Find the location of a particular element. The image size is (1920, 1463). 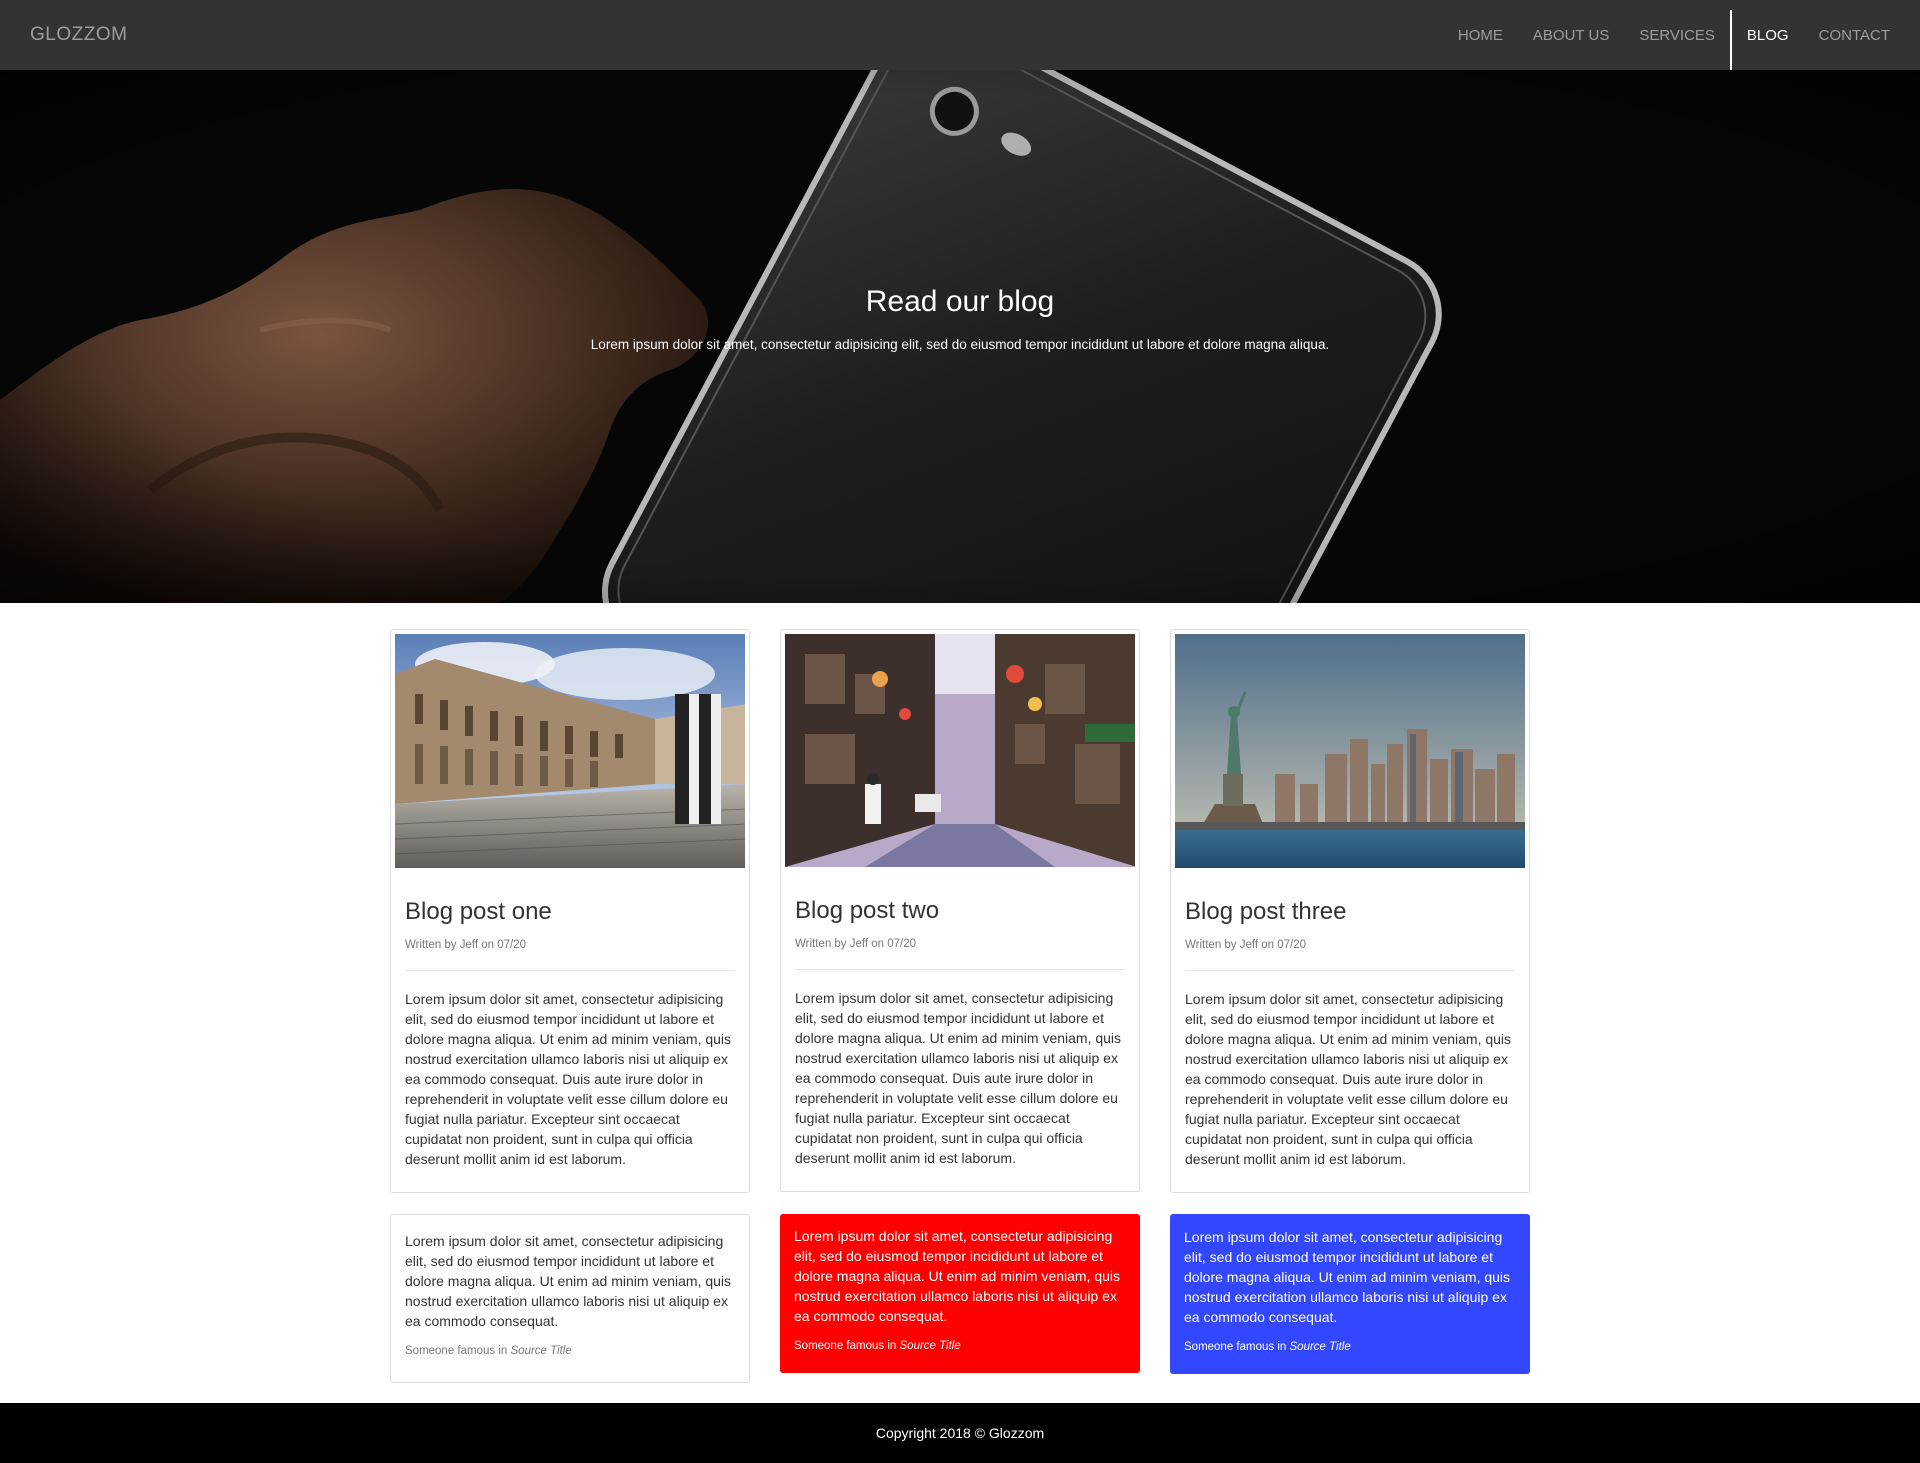

blog-post-title: Blog post two is located at coordinates (867, 911).